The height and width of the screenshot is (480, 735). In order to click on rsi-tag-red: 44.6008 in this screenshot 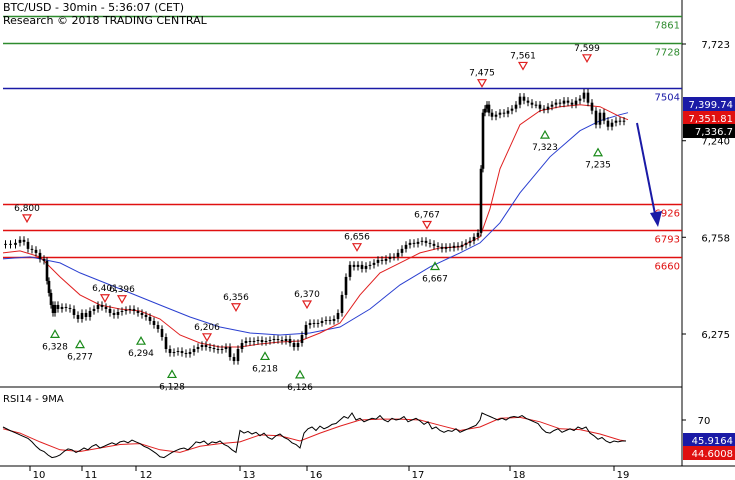, I will do `click(712, 454)`.